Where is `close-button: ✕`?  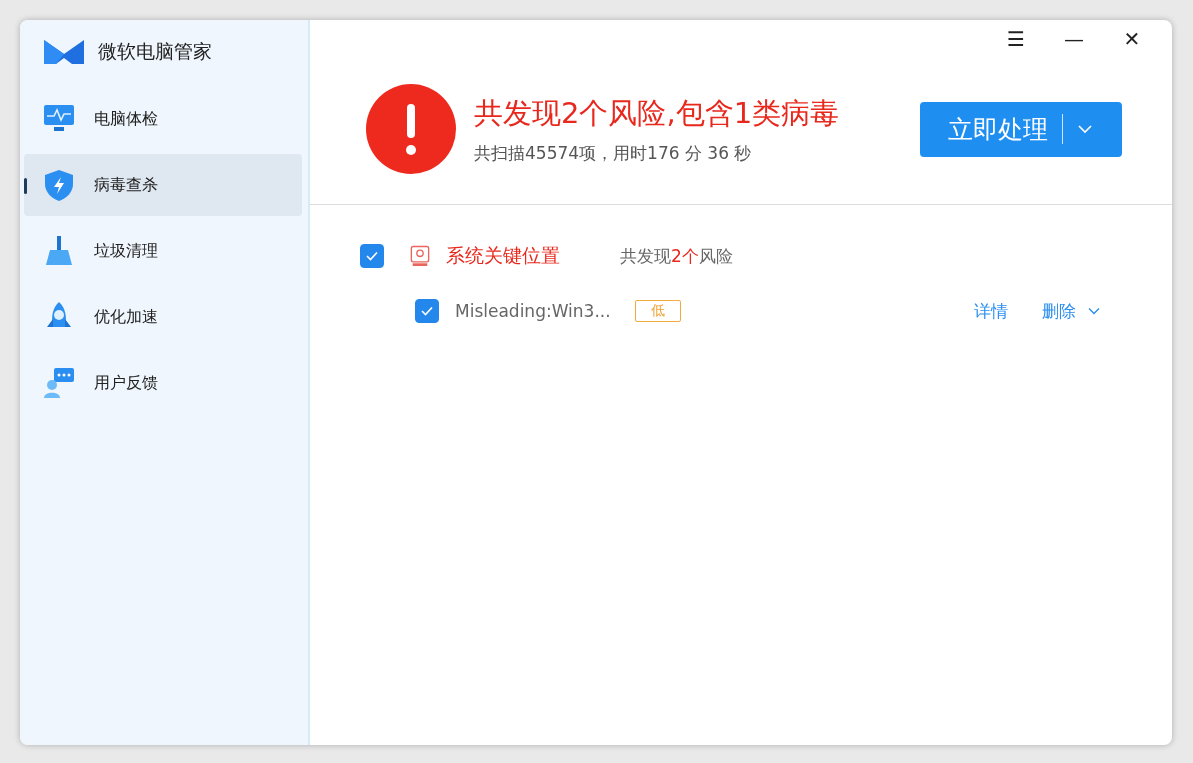
close-button: ✕ is located at coordinates (1132, 39).